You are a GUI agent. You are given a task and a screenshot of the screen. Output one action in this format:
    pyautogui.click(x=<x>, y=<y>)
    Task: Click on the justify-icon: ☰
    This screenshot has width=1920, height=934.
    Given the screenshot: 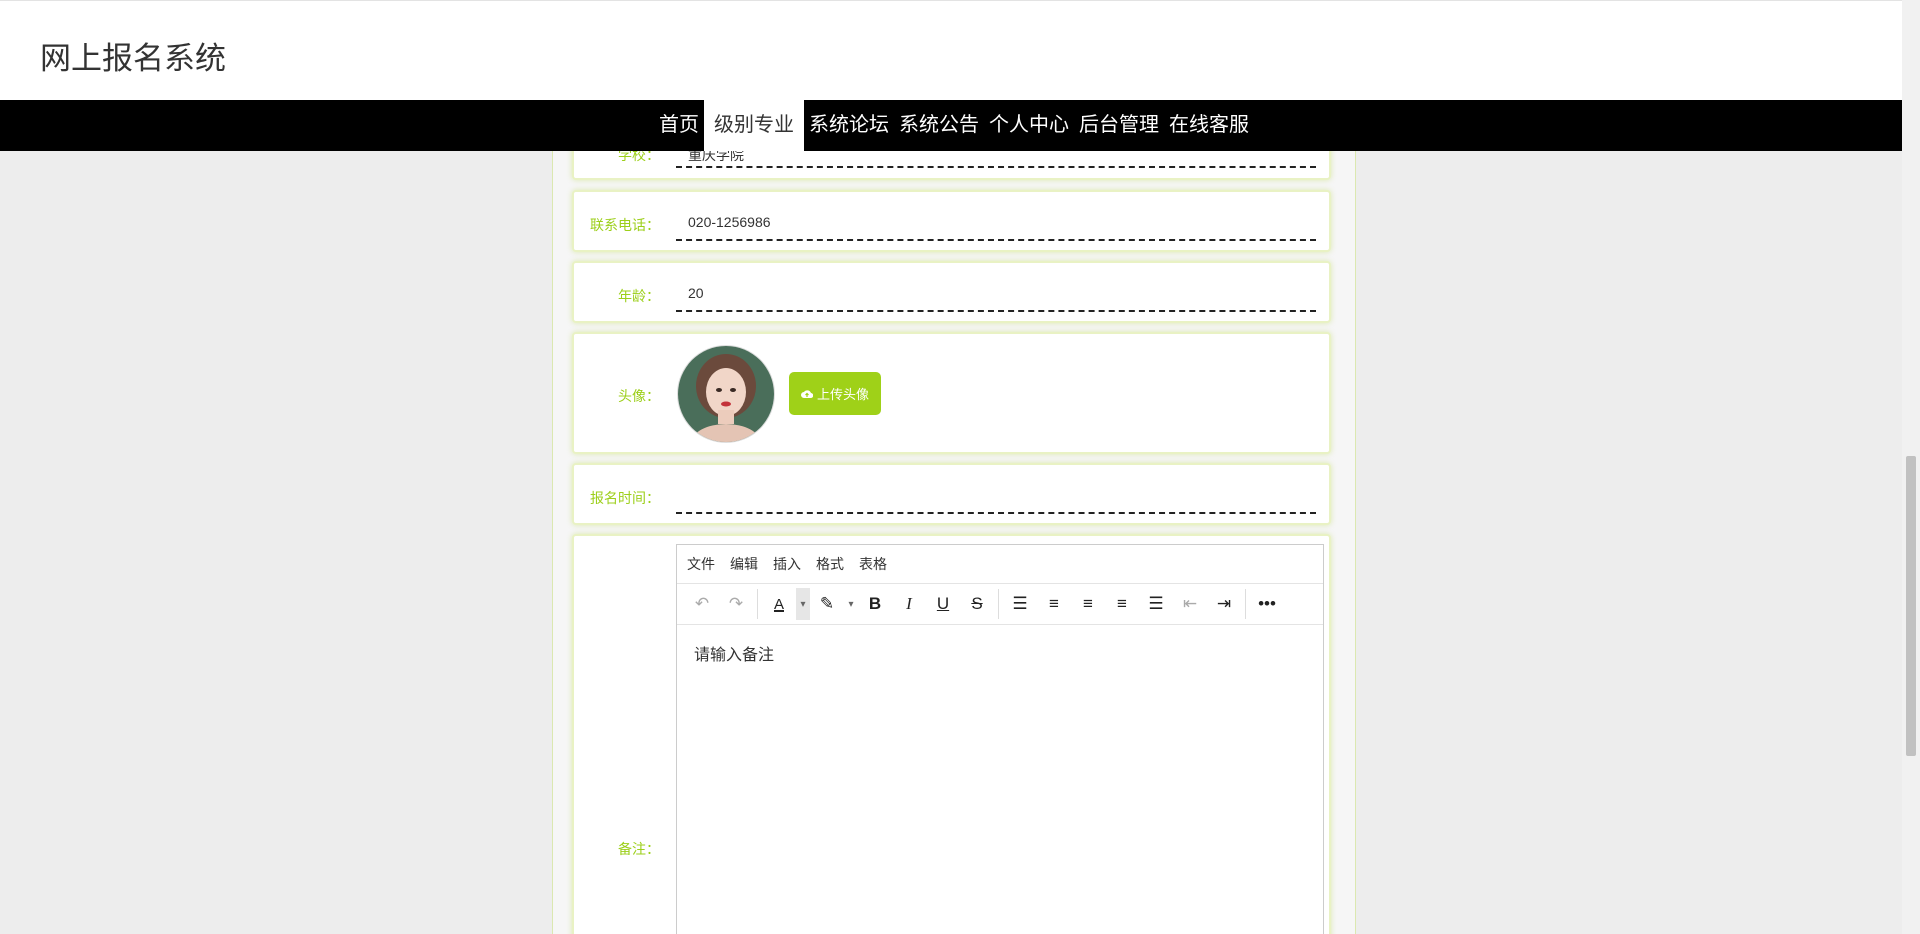 What is the action you would take?
    pyautogui.click(x=1156, y=604)
    